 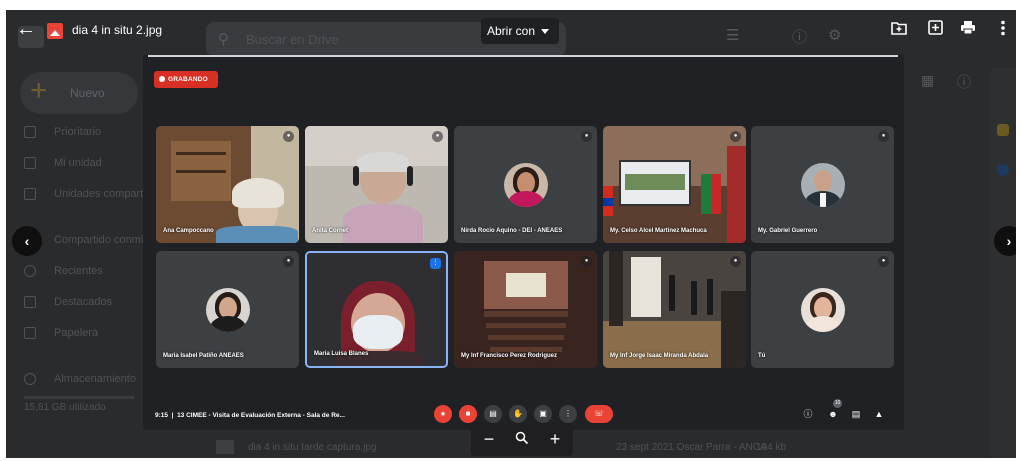 I want to click on participant-name: Ana Campoccano, so click(x=188, y=231).